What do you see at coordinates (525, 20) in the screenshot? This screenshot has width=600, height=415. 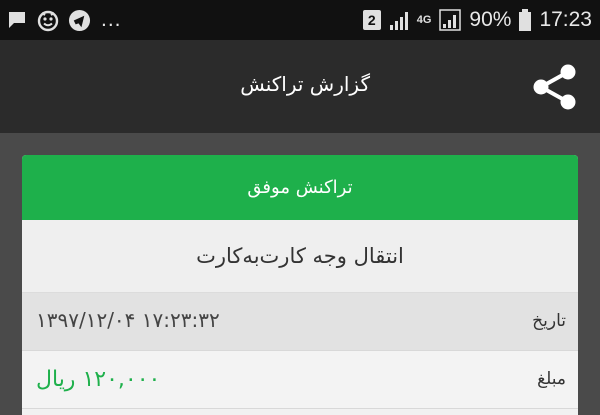 I see `battery-icon` at bounding box center [525, 20].